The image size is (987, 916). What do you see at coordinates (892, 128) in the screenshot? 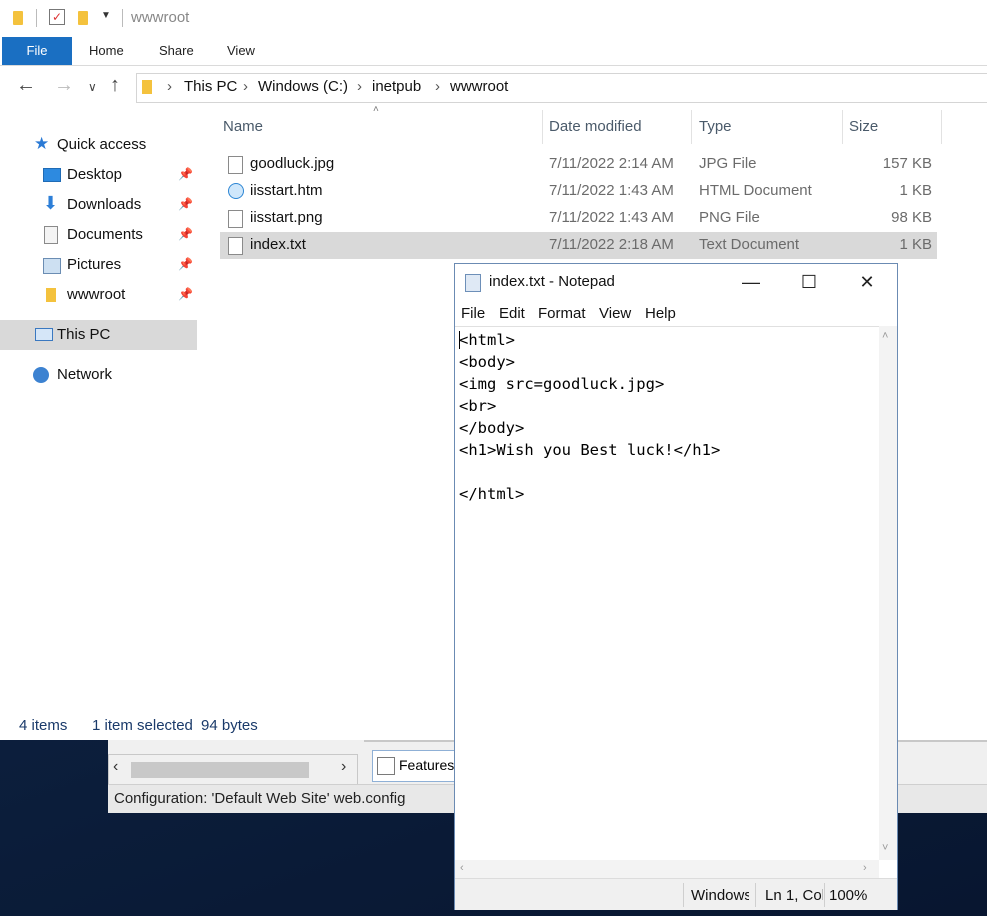
I see `column-header-size: Size` at bounding box center [892, 128].